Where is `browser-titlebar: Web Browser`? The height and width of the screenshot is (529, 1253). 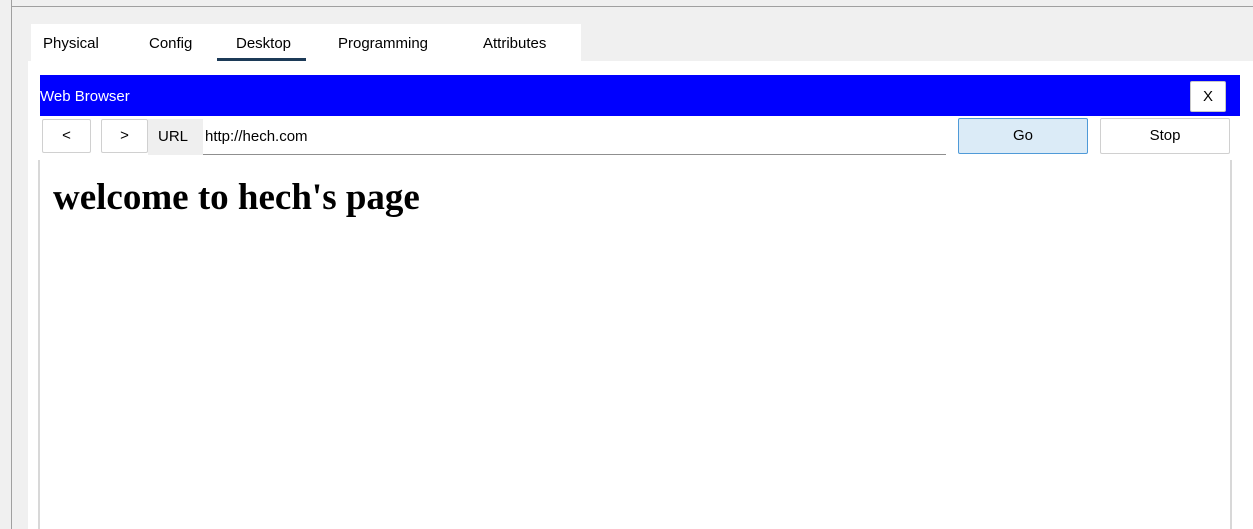
browser-titlebar: Web Browser is located at coordinates (640, 95).